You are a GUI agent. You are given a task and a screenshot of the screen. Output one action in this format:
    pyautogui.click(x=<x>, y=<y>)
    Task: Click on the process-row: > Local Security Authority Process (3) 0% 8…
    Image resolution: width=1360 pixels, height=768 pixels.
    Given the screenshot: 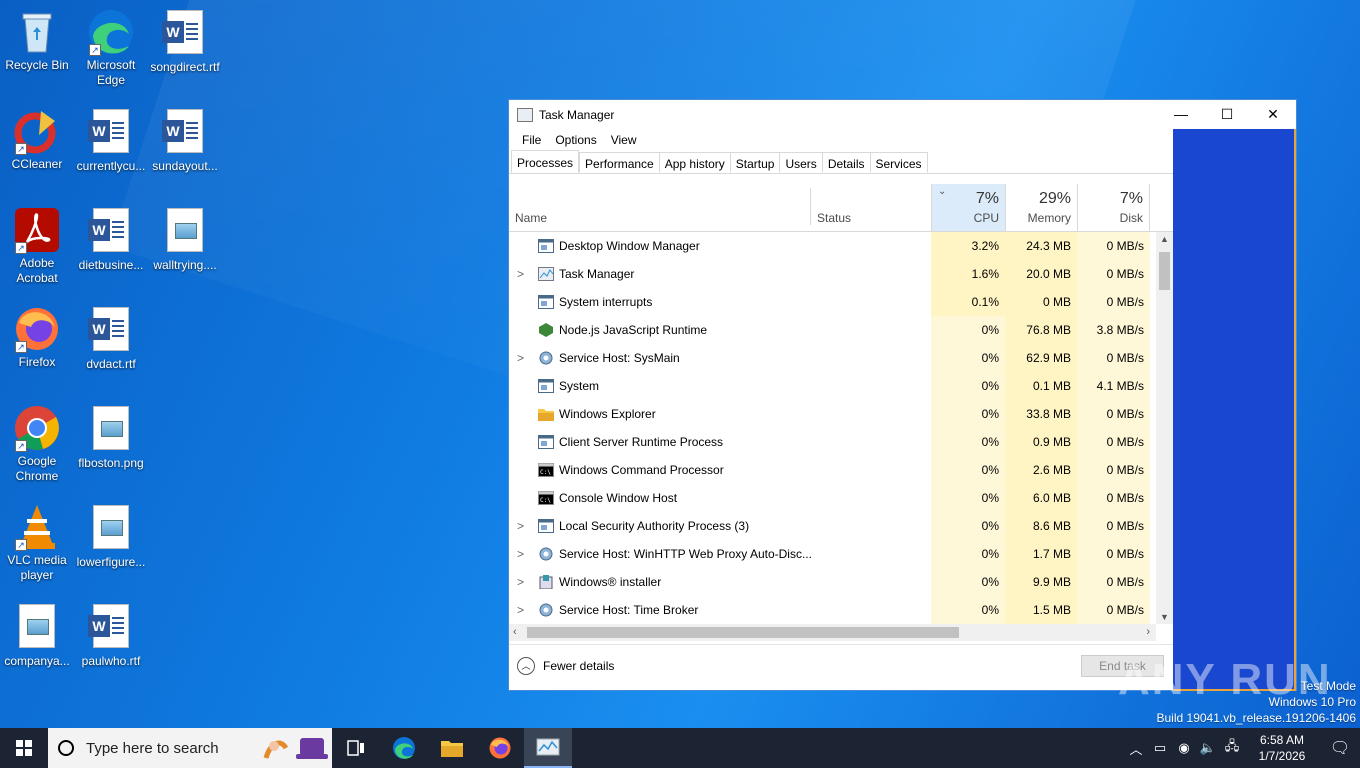 What is the action you would take?
    pyautogui.click(x=833, y=526)
    